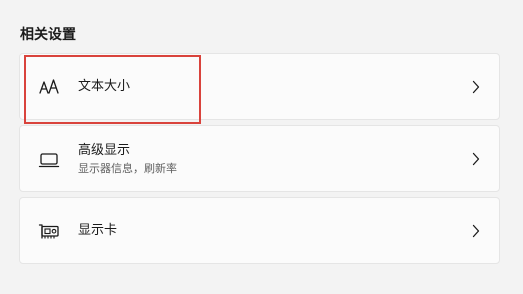 The width and height of the screenshot is (523, 294). I want to click on graphics-card-icon, so click(48, 231).